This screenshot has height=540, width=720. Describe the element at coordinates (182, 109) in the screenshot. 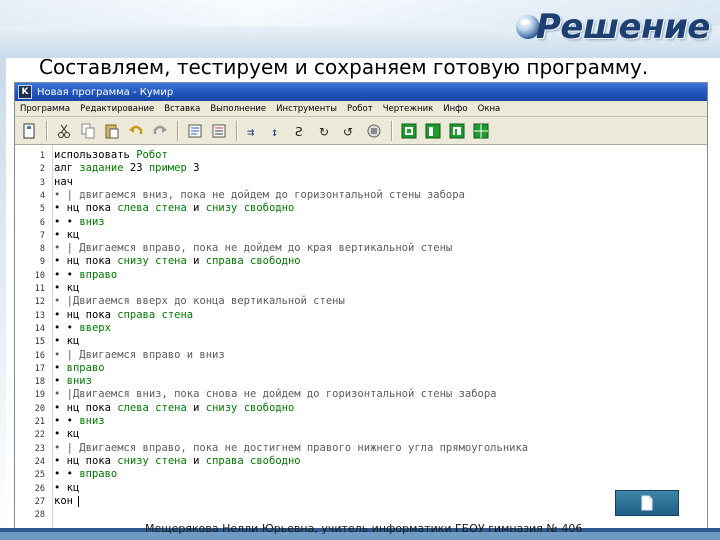

I see `menu-item: Вставка` at that location.